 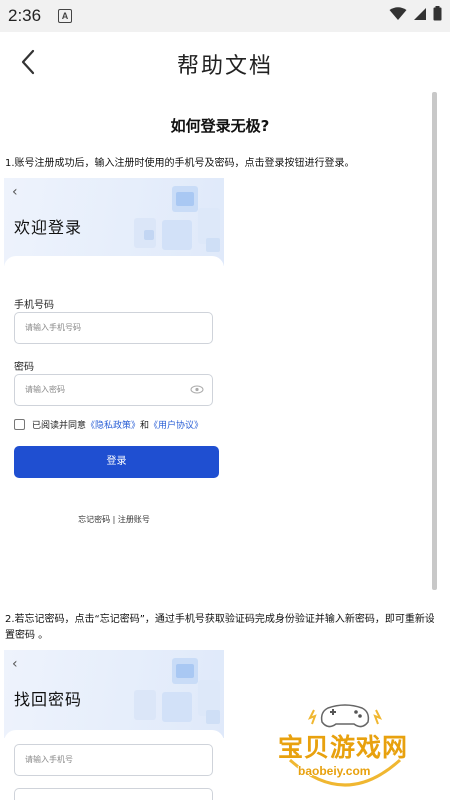 What do you see at coordinates (94, 519) in the screenshot?
I see `forgot-password-link: 忘记密码` at bounding box center [94, 519].